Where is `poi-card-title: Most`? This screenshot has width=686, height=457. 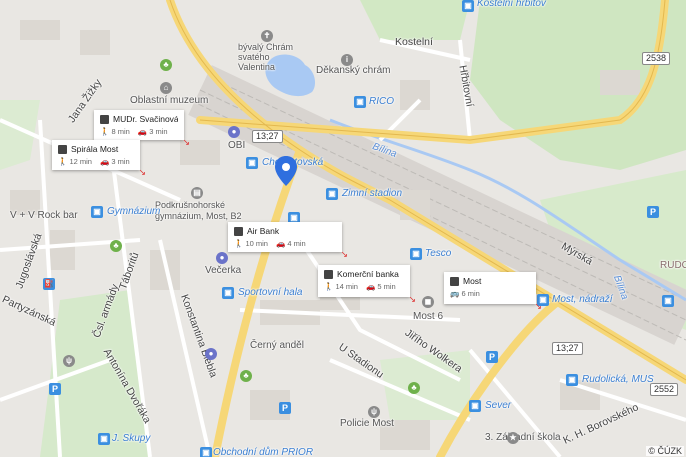
poi-card-title: Most is located at coordinates (472, 281).